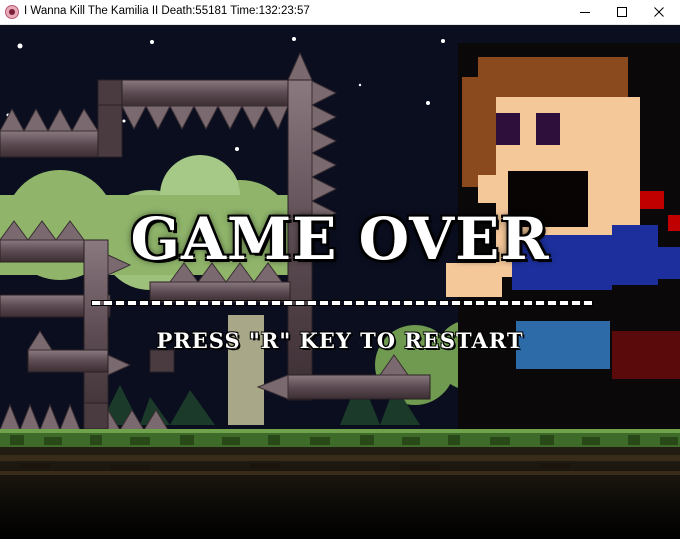 The image size is (680, 539). What do you see at coordinates (340, 340) in the screenshot?
I see `restart-prompt: PRESS "R" KEY TO RESTART` at bounding box center [340, 340].